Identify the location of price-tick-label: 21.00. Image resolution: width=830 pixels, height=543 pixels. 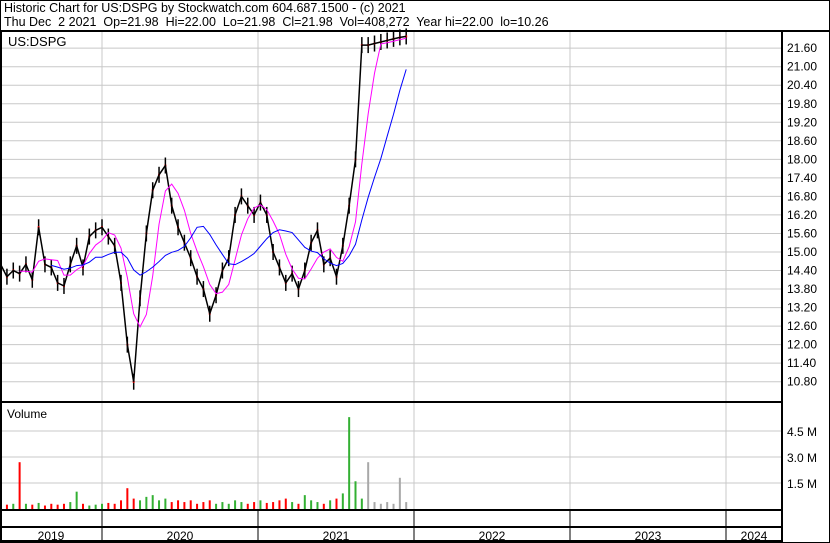
(802, 67).